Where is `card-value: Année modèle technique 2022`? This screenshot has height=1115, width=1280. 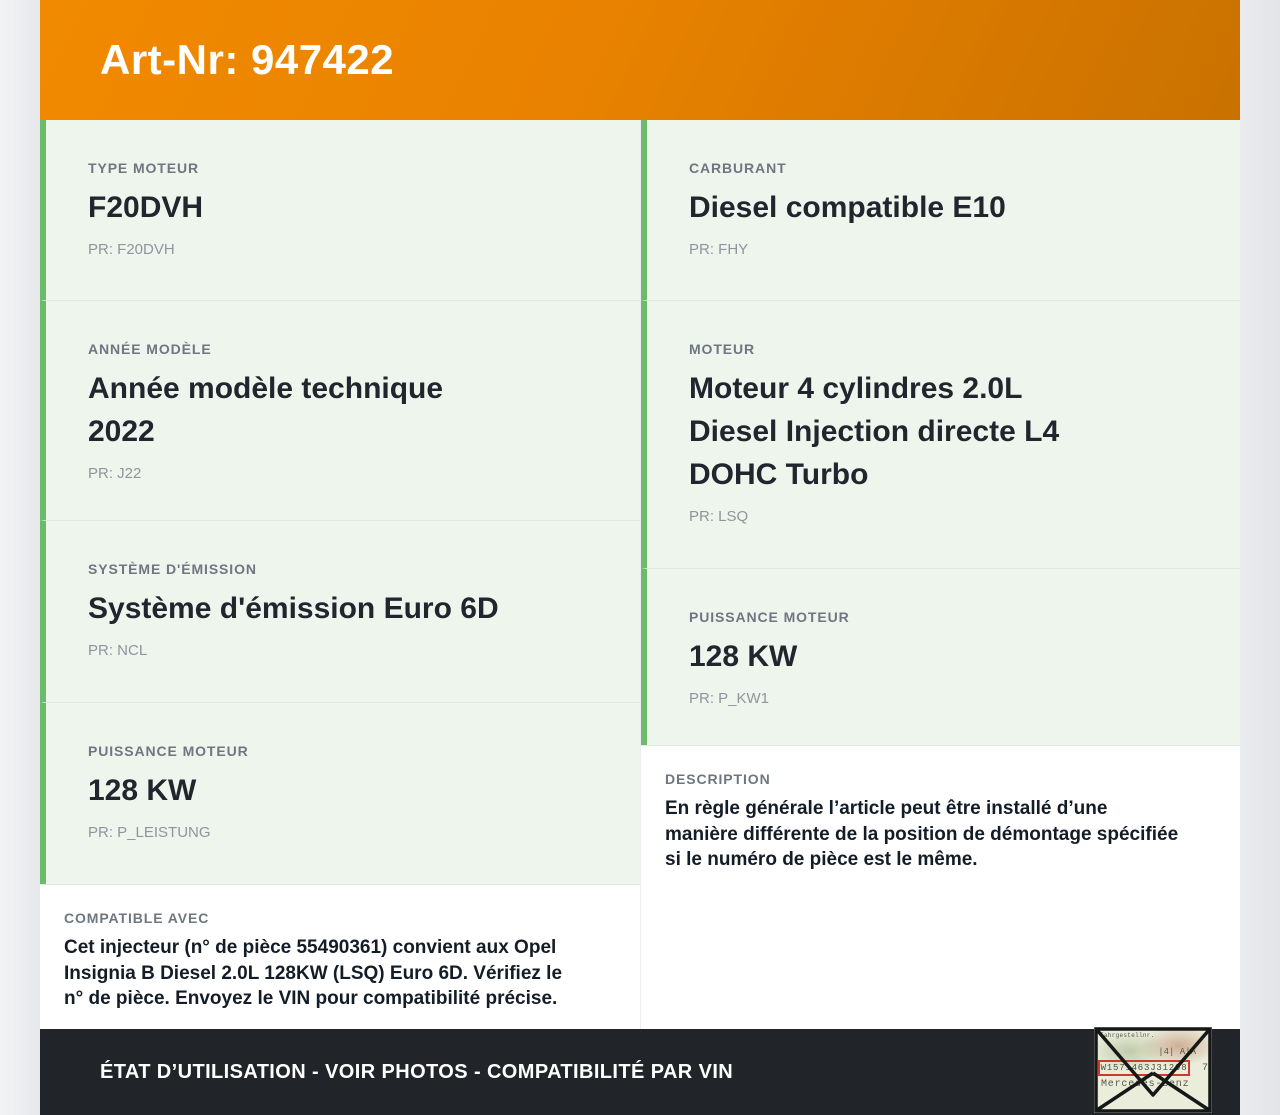 card-value: Année modèle technique 2022 is located at coordinates (266, 410).